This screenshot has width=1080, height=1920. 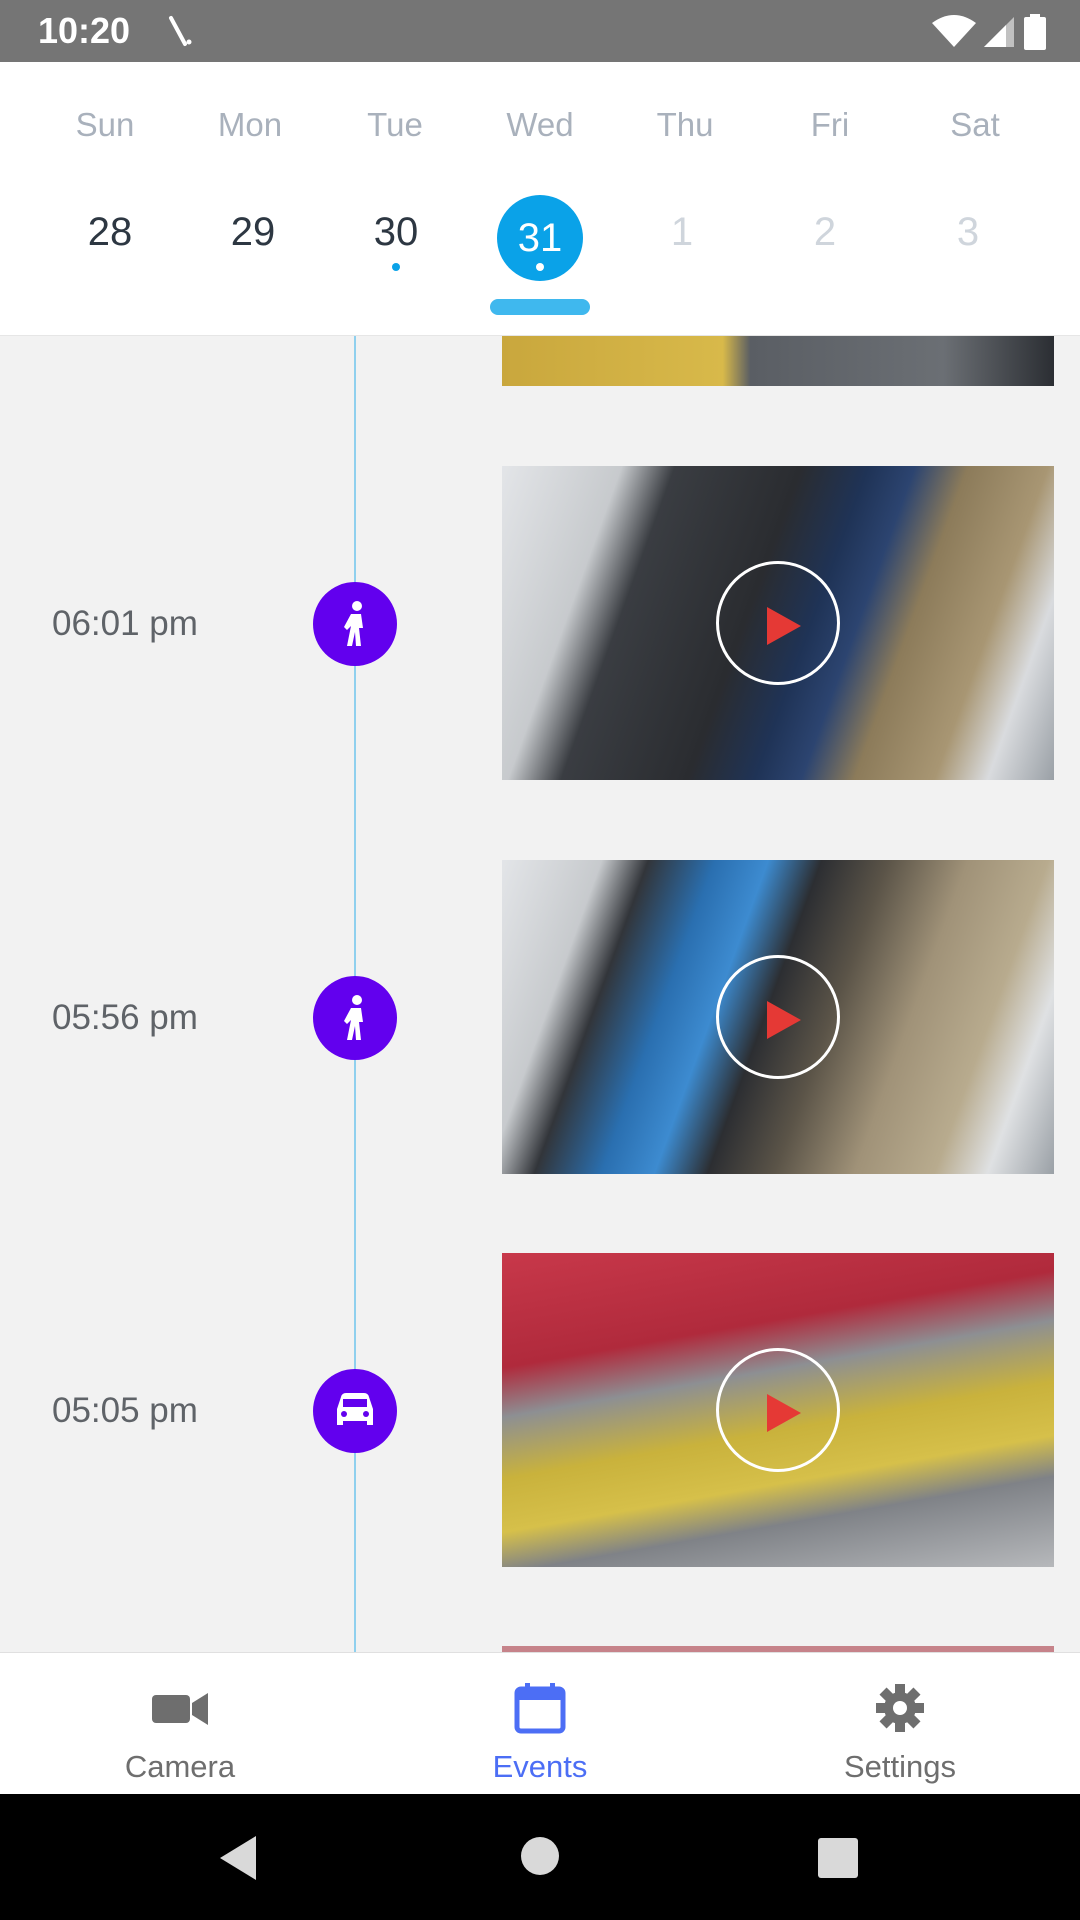 What do you see at coordinates (778, 361) in the screenshot?
I see `event-thumbnail-partial` at bounding box center [778, 361].